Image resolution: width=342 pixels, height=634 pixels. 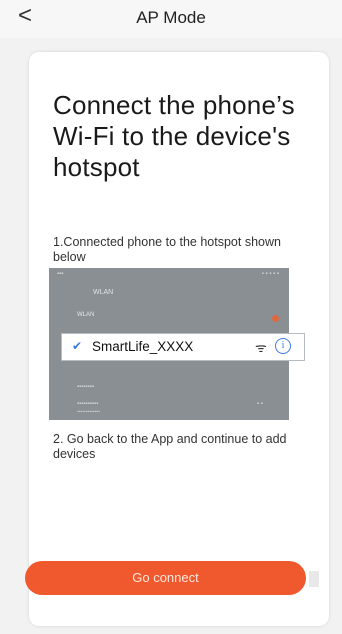 What do you see at coordinates (169, 318) in the screenshot?
I see `wlan-toggle-row: WLAN` at bounding box center [169, 318].